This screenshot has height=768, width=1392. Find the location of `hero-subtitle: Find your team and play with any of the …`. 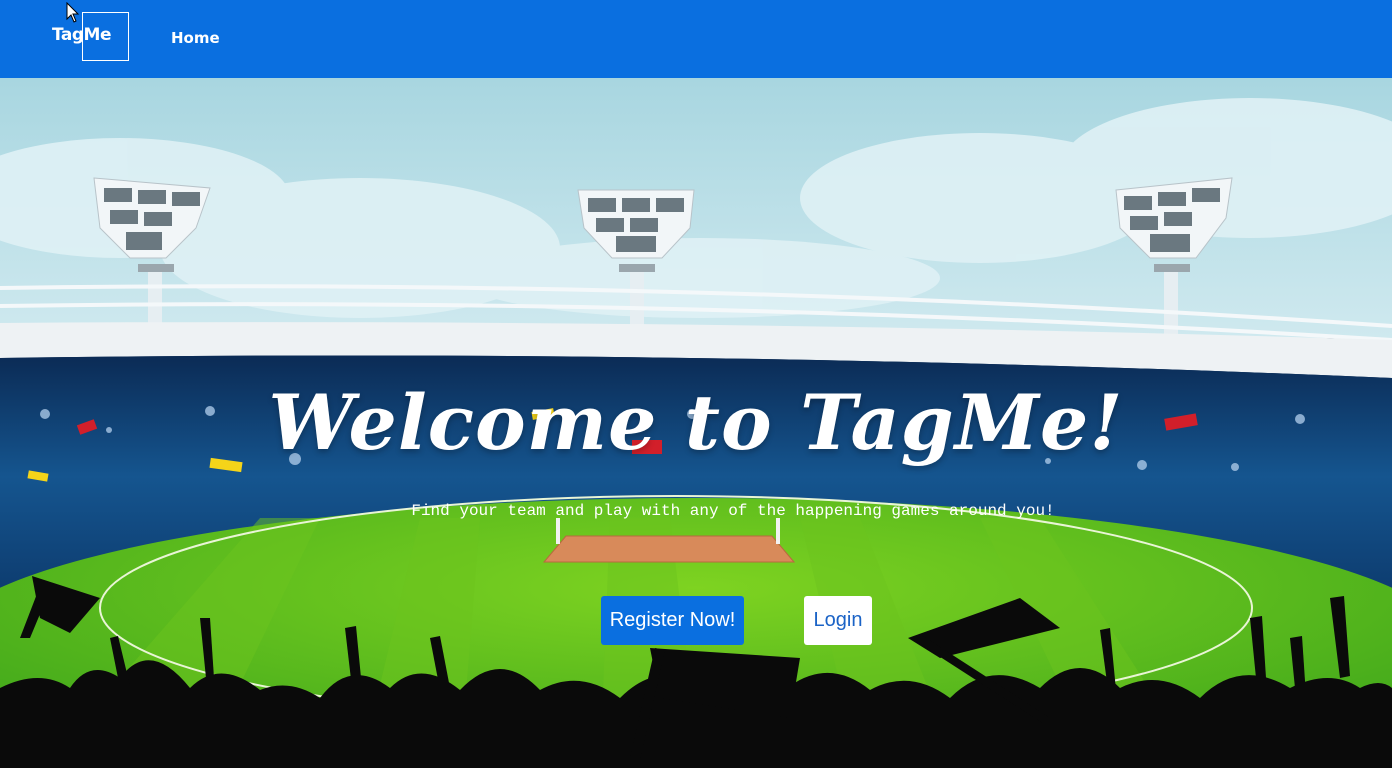

hero-subtitle: Find your team and play with any of the … is located at coordinates (733, 511).